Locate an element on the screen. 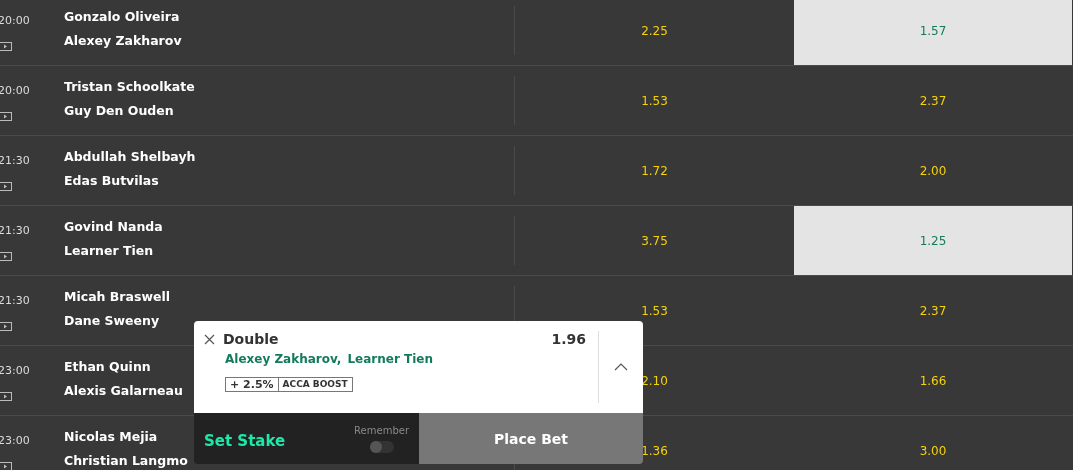 This screenshot has width=1073, height=470. set-stake-field: Set Stake is located at coordinates (245, 440).